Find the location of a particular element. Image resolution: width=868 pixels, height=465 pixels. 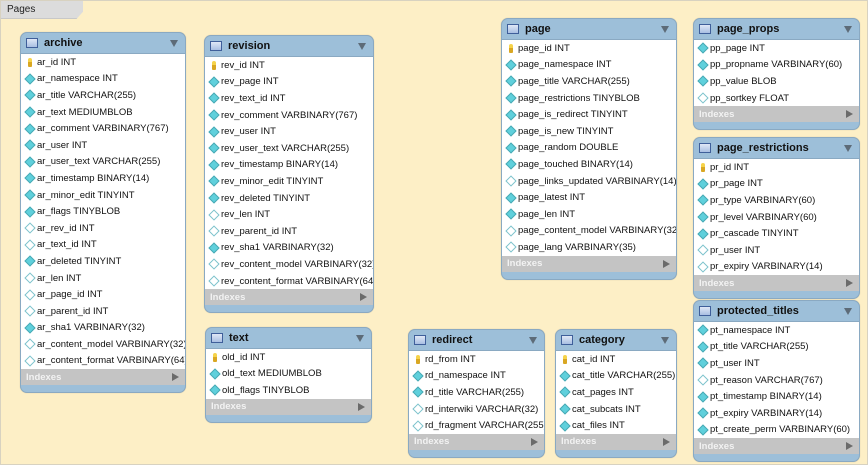

column-row: rev_minor_edit TINYINT is located at coordinates (289, 181).